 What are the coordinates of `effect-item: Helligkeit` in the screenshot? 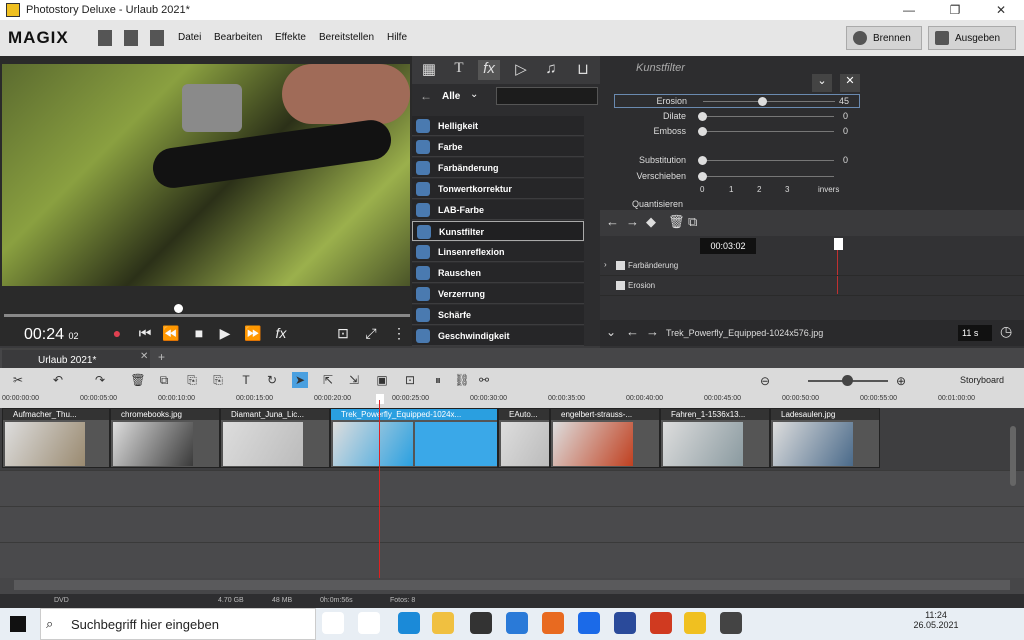 It's located at (498, 126).